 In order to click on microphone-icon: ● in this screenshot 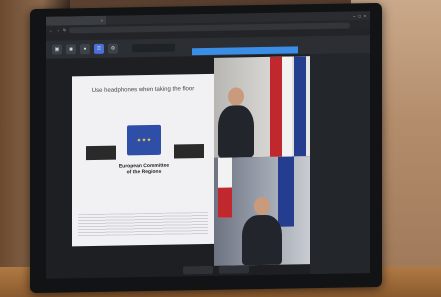, I will do `click(85, 49)`.